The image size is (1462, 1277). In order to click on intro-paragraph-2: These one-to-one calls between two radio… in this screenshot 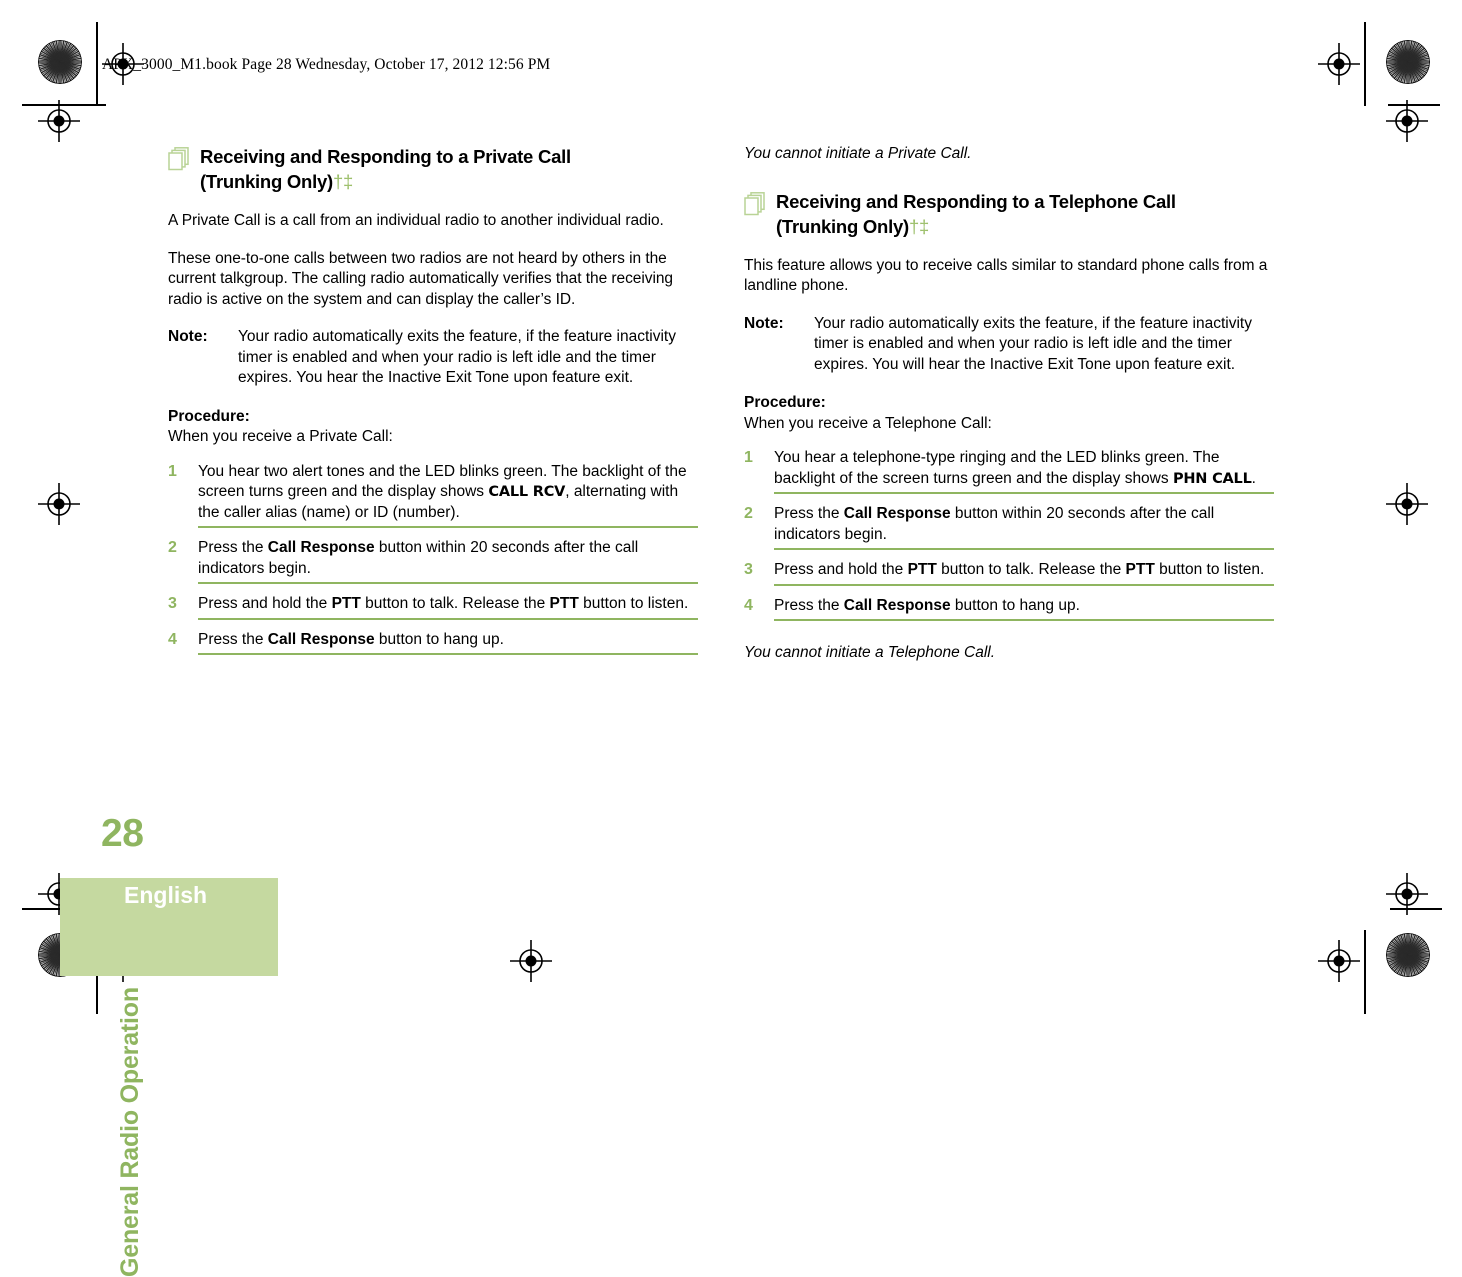, I will do `click(420, 278)`.